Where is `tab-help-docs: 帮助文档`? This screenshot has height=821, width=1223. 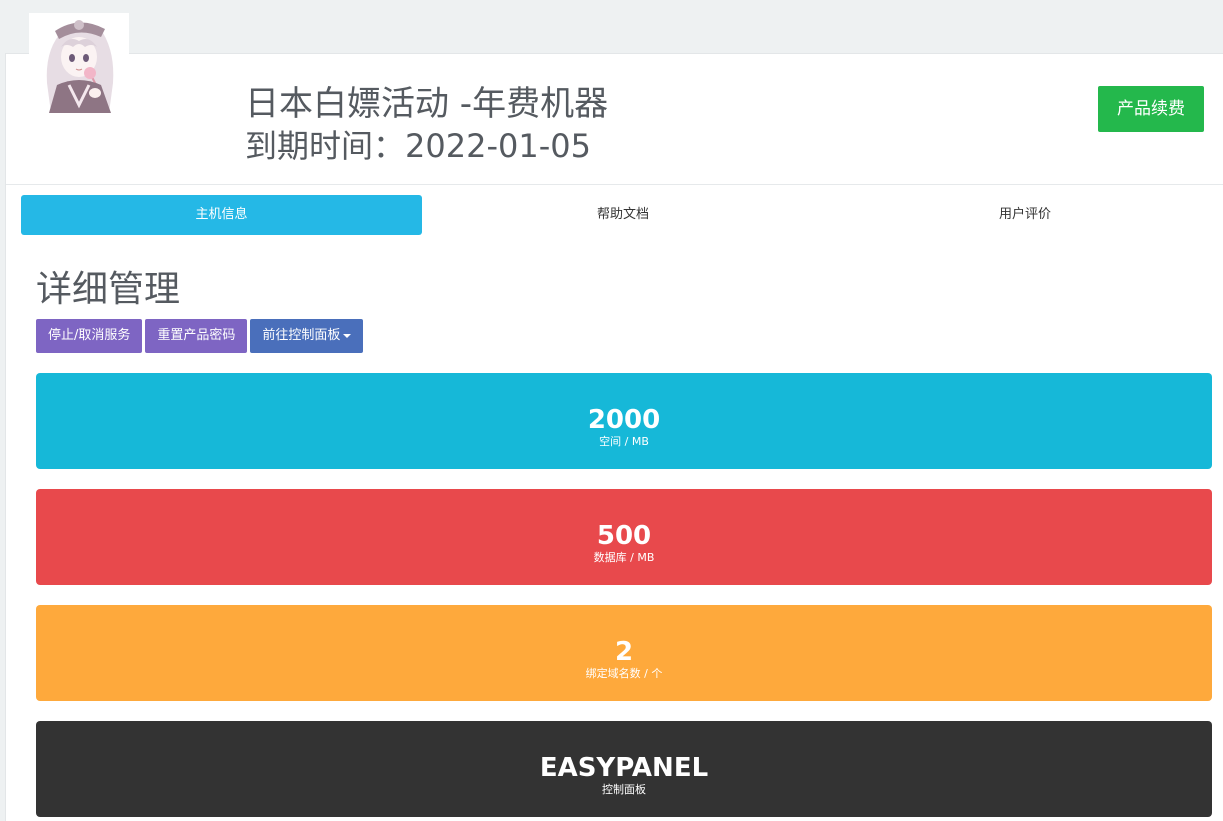 tab-help-docs: 帮助文档 is located at coordinates (623, 215).